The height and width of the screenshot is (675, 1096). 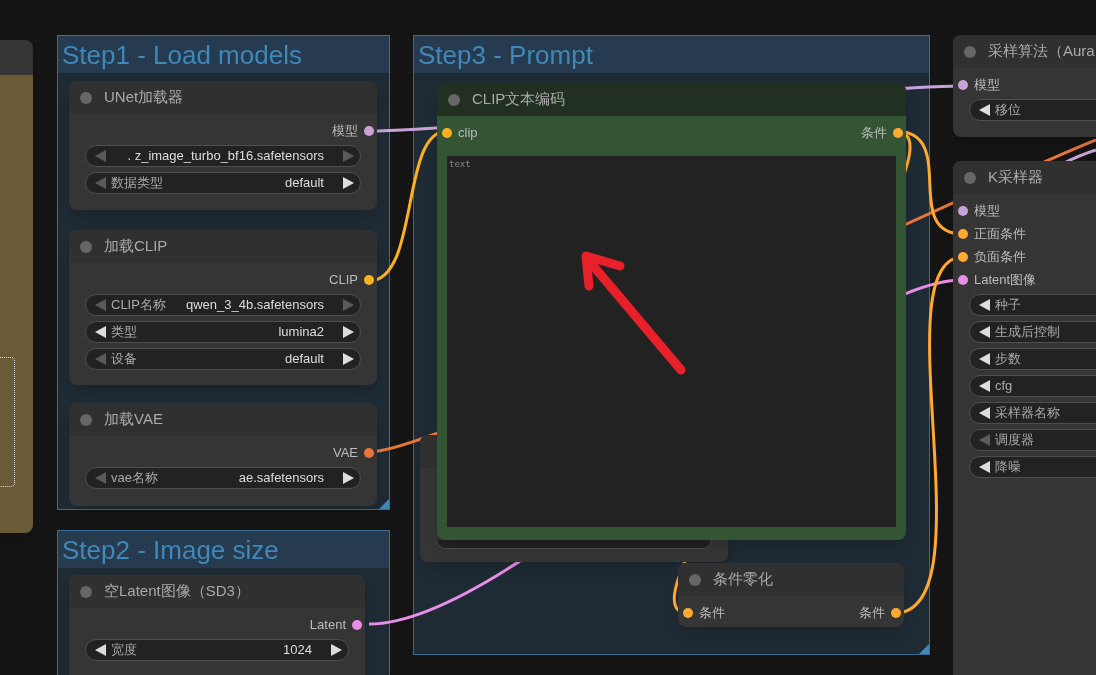 I want to click on combo-widget: vae名称 ae.safetensors, so click(x=223, y=478).